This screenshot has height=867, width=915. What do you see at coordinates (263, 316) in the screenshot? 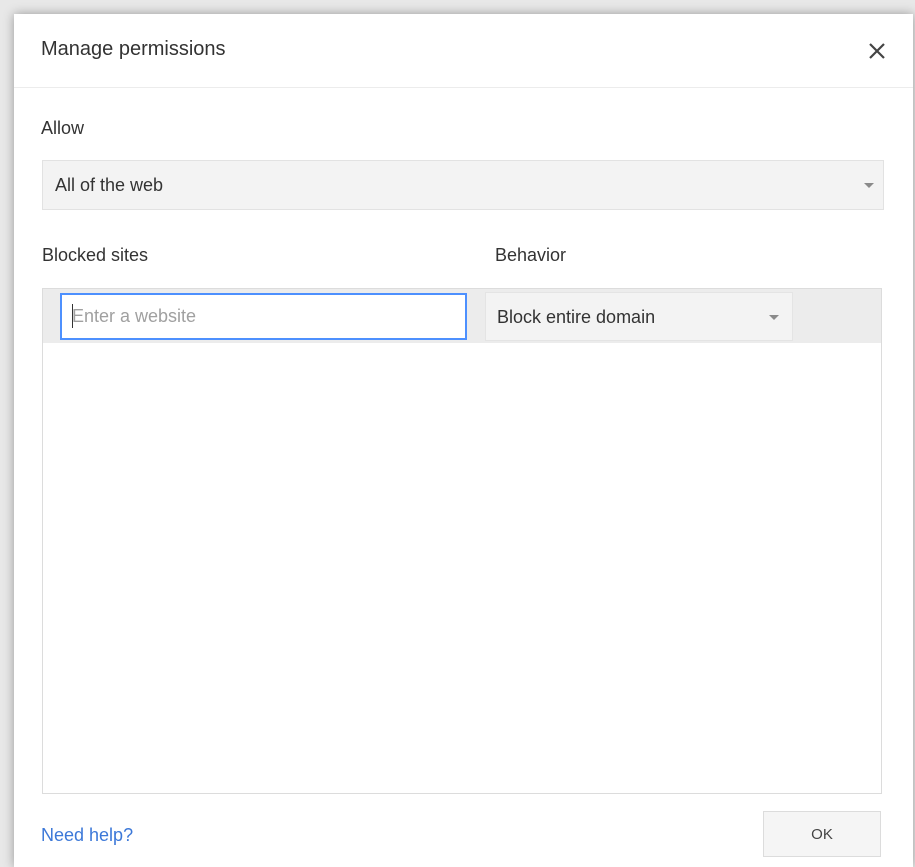
I see `website-input` at bounding box center [263, 316].